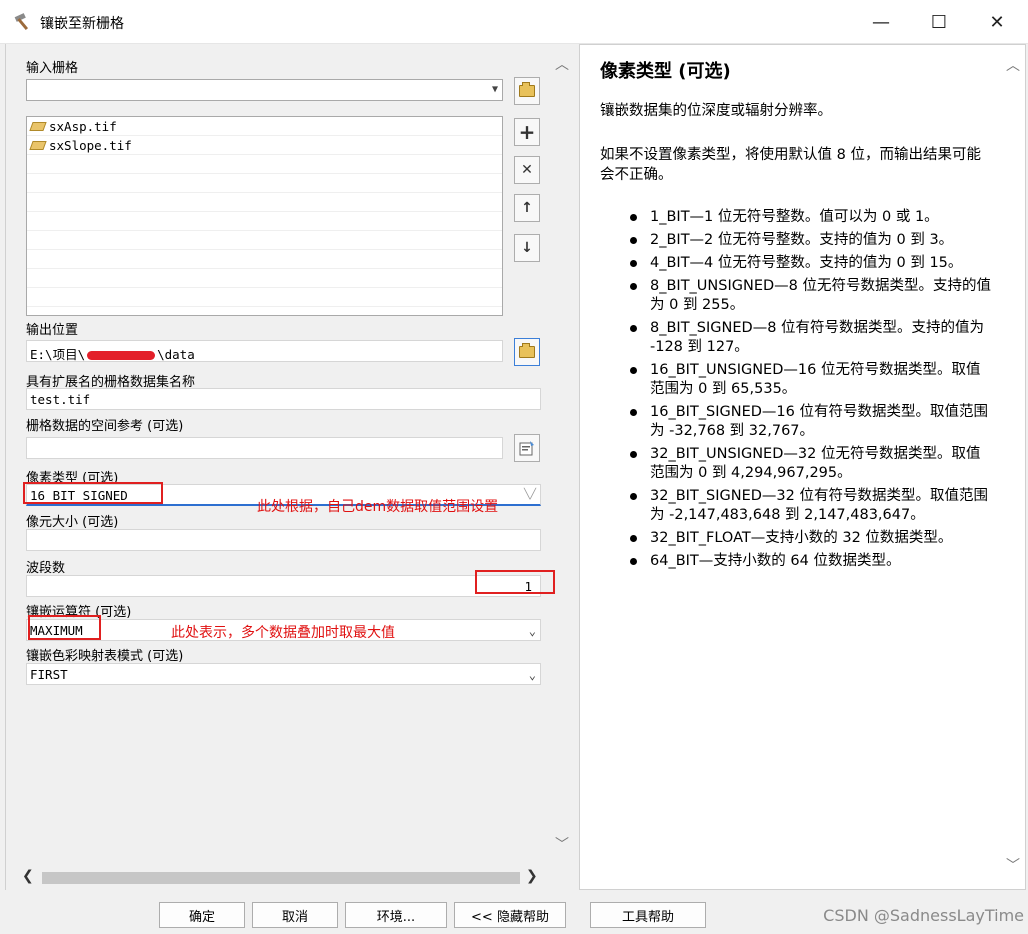  What do you see at coordinates (648, 915) in the screenshot?
I see `tool-help-button: 工具帮助` at bounding box center [648, 915].